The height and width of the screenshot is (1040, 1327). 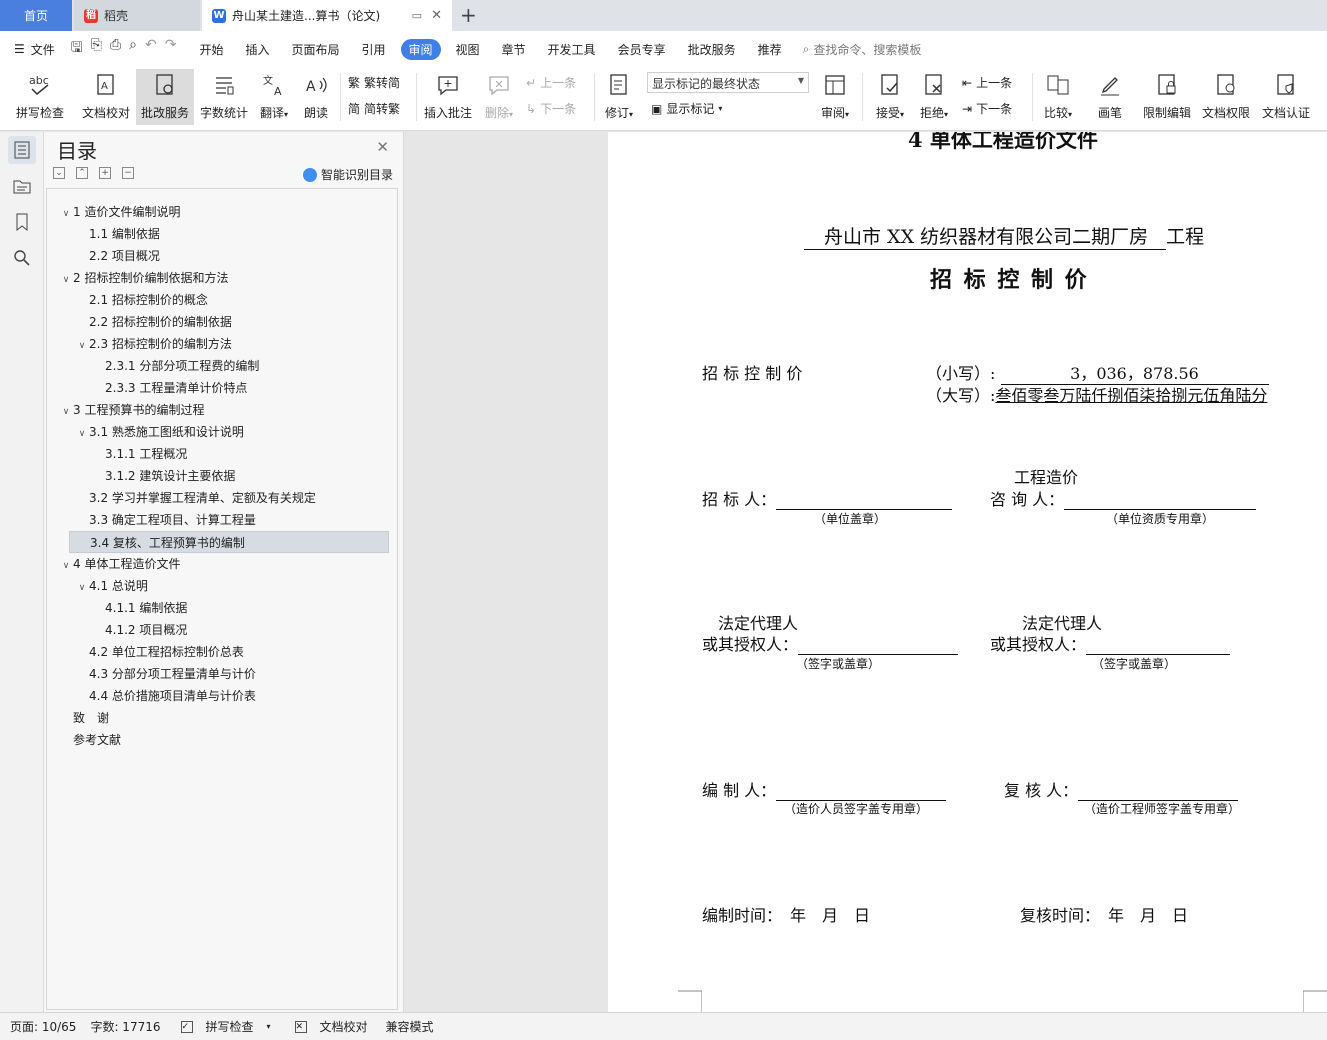 I want to click on toc-item: 致 谢, so click(x=78, y=718).